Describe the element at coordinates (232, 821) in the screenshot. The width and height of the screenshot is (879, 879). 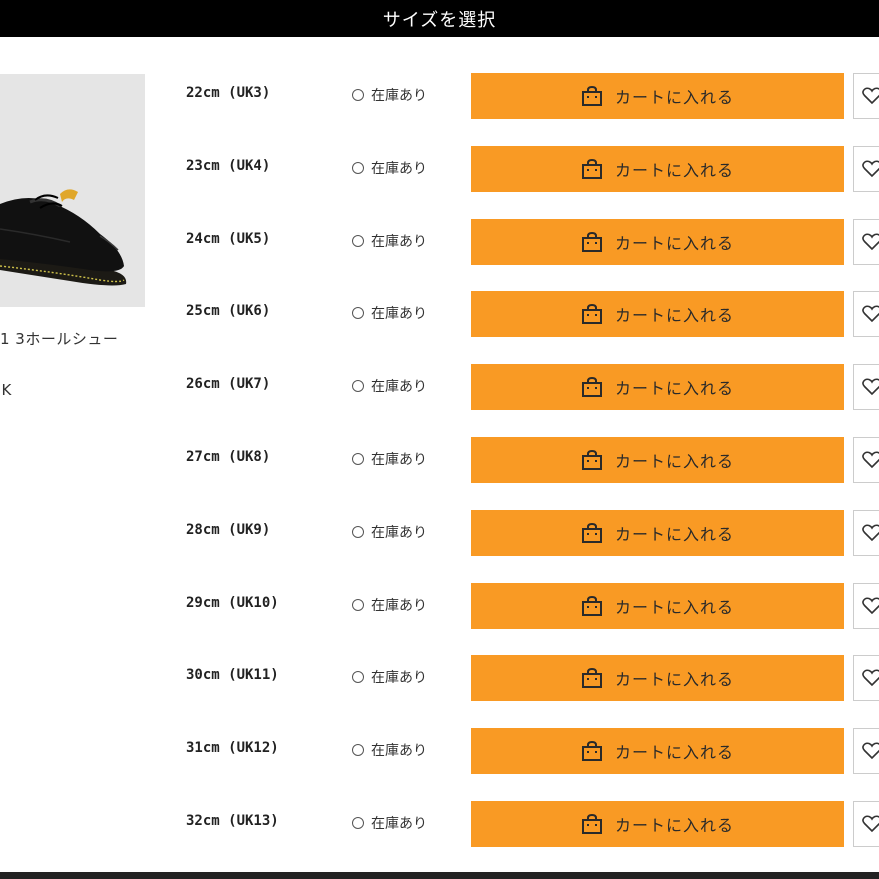
I see `size-label: 32cm (UK13)` at that location.